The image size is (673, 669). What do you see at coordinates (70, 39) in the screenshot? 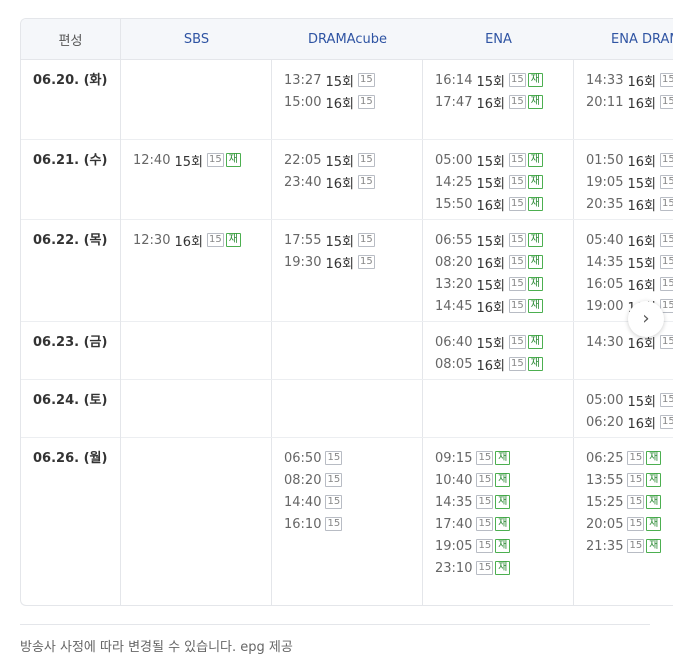
I see `header-label: 편성` at bounding box center [70, 39].